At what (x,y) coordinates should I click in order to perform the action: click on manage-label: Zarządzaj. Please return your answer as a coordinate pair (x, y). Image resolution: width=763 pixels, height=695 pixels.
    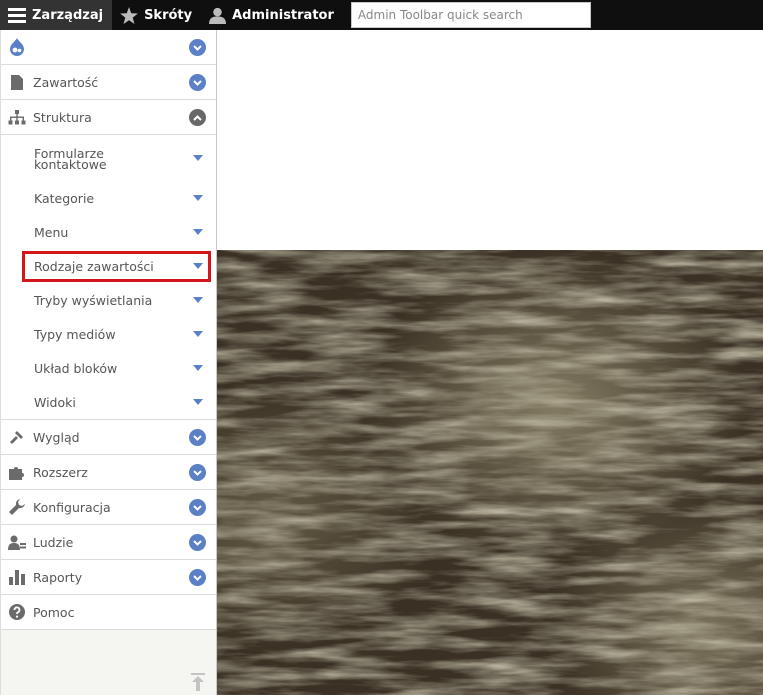
    Looking at the image, I should click on (68, 15).